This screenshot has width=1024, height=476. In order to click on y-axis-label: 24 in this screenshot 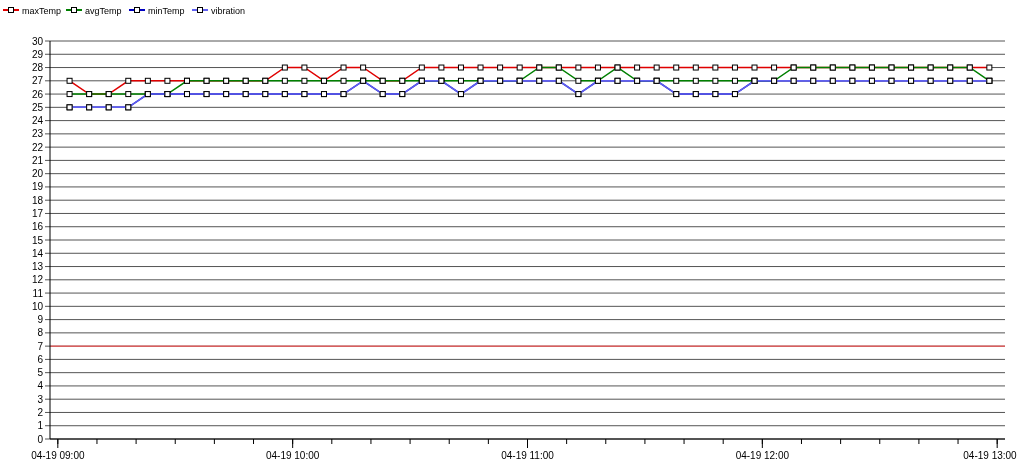, I will do `click(37, 121)`.